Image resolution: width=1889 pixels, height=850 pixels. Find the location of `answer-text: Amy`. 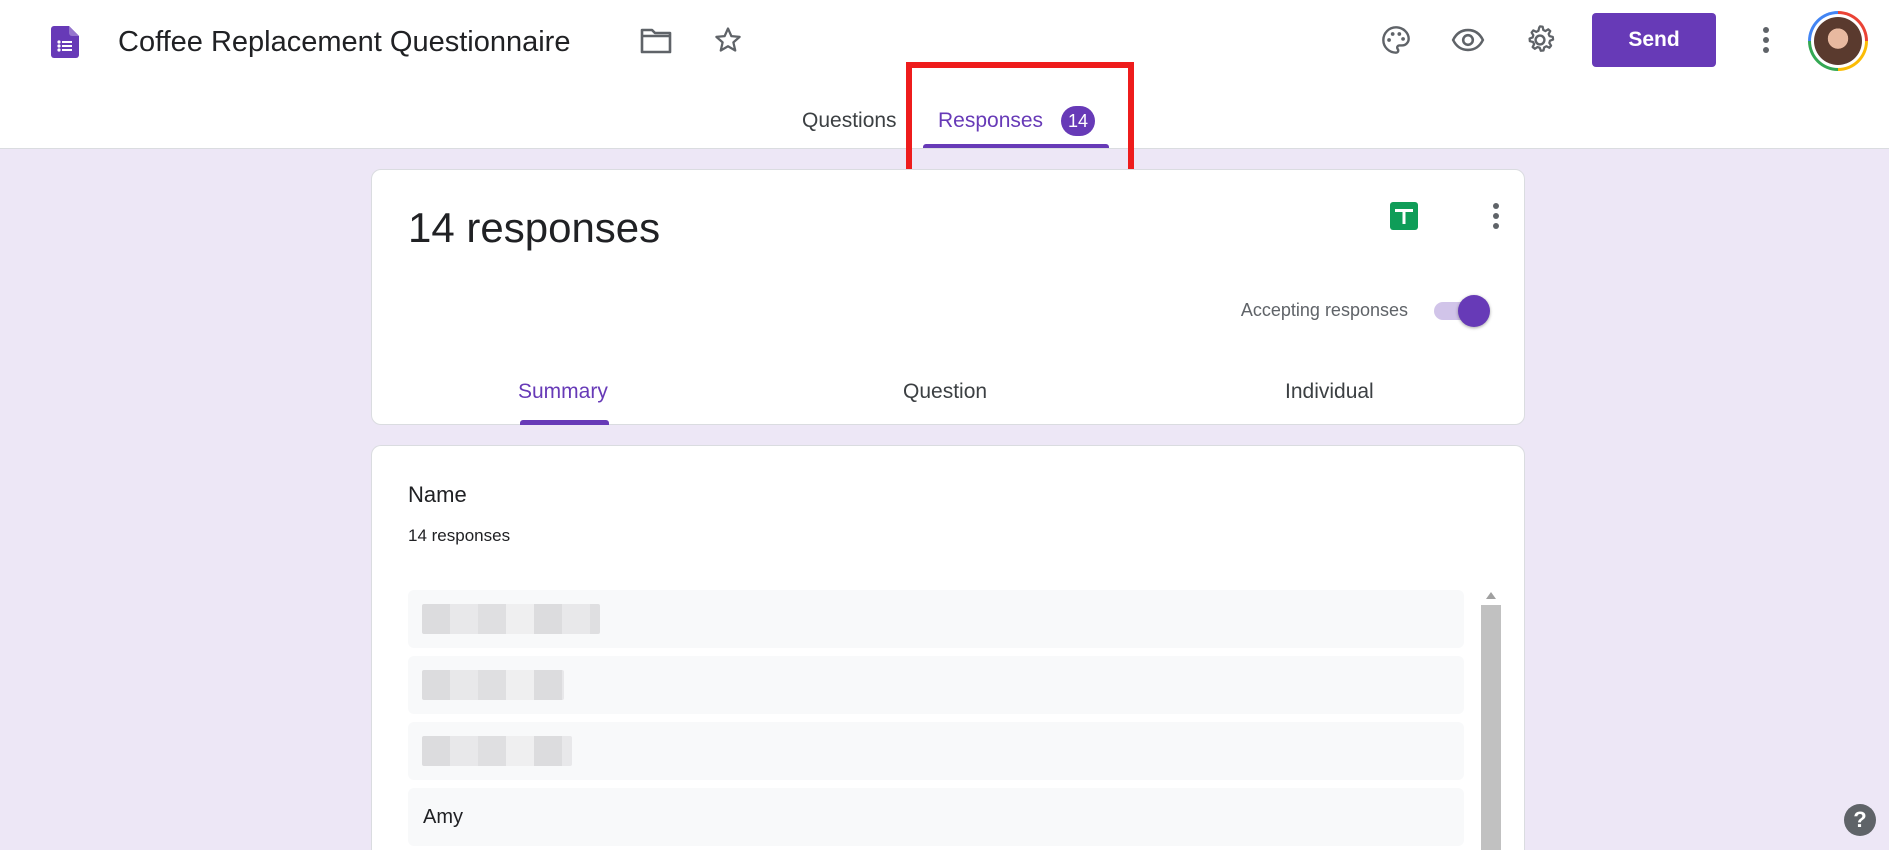

answer-text: Amy is located at coordinates (443, 817).